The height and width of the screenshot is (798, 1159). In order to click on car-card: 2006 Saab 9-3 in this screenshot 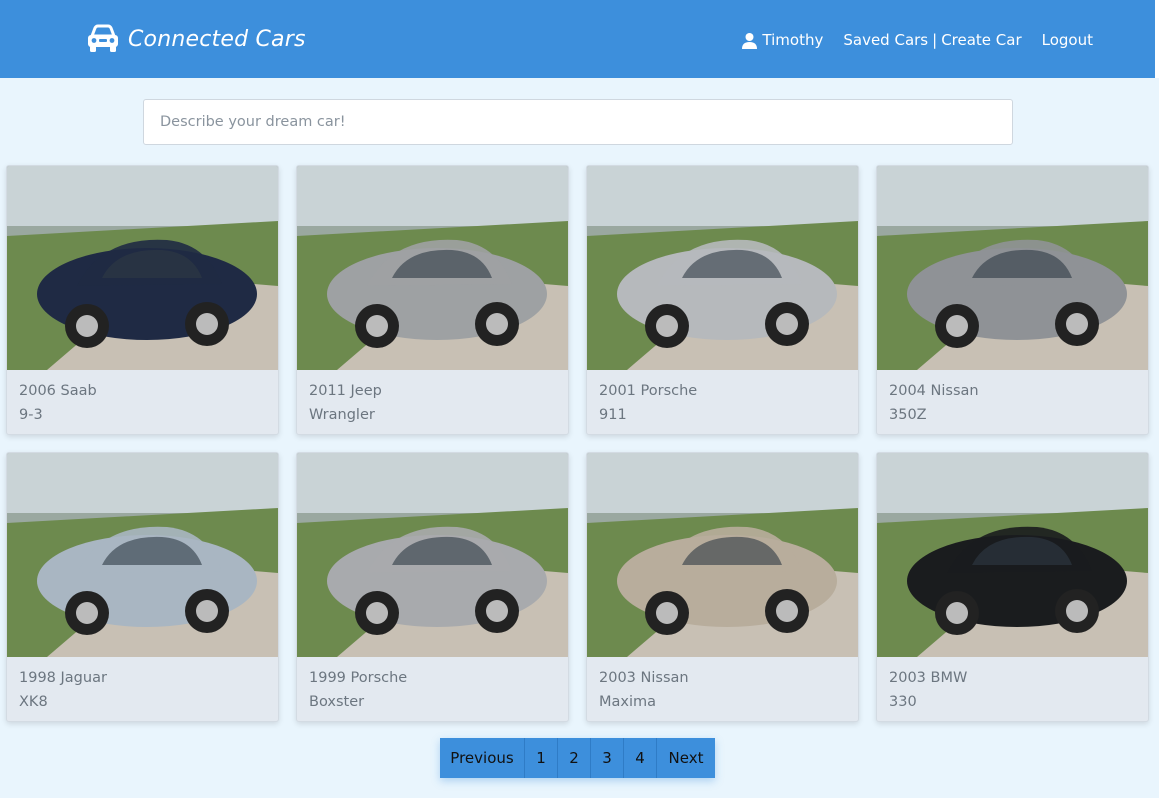, I will do `click(142, 300)`.